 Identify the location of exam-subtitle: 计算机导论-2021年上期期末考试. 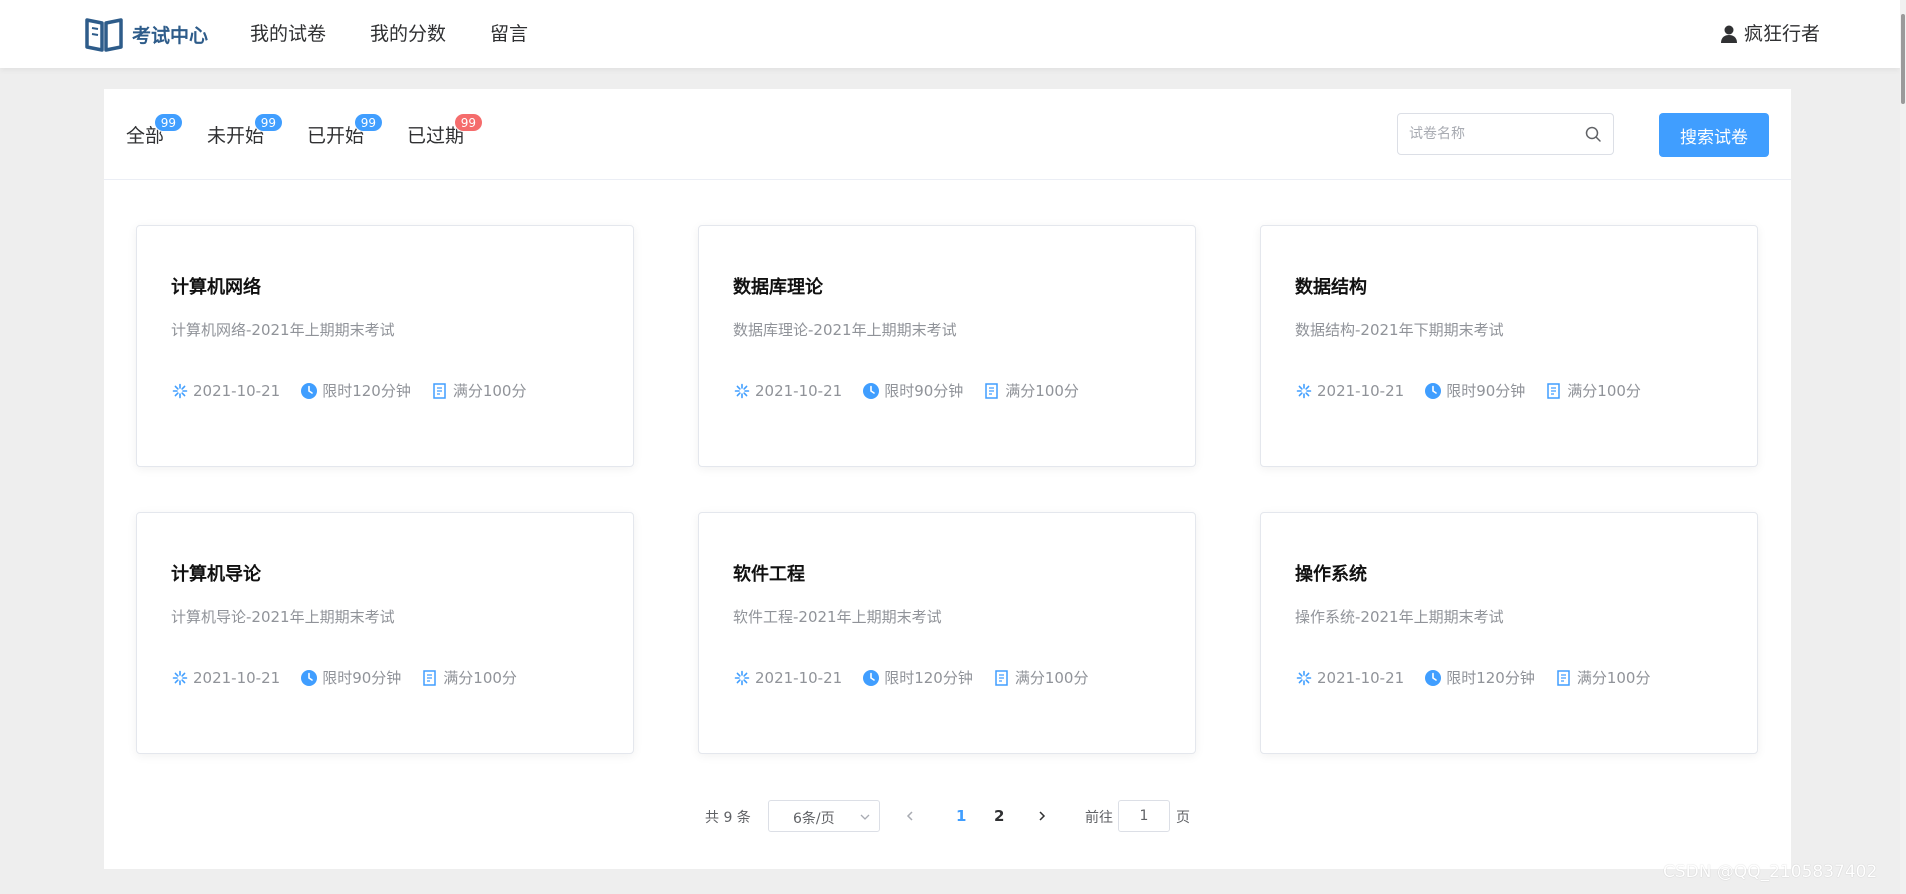
(283, 617).